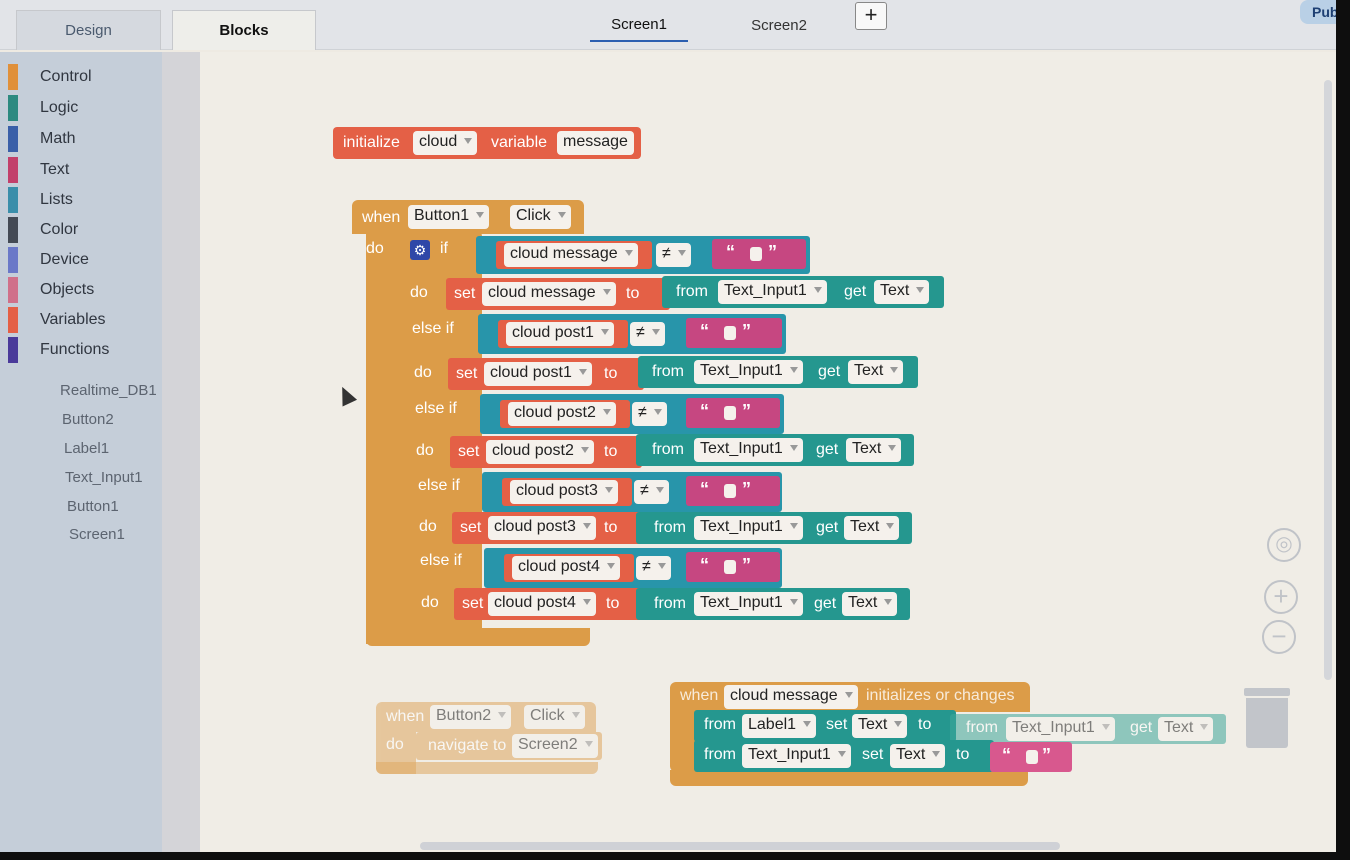 The height and width of the screenshot is (860, 1350). I want to click on get-text-block-1: from Text_Input1 get Text, so click(803, 292).